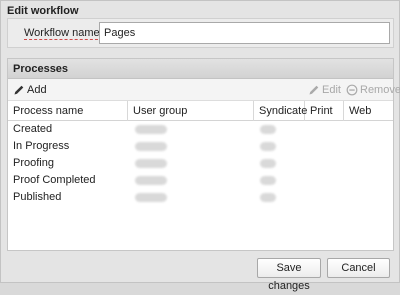  Describe the element at coordinates (358, 268) in the screenshot. I see `cancel-button: Cancel` at that location.